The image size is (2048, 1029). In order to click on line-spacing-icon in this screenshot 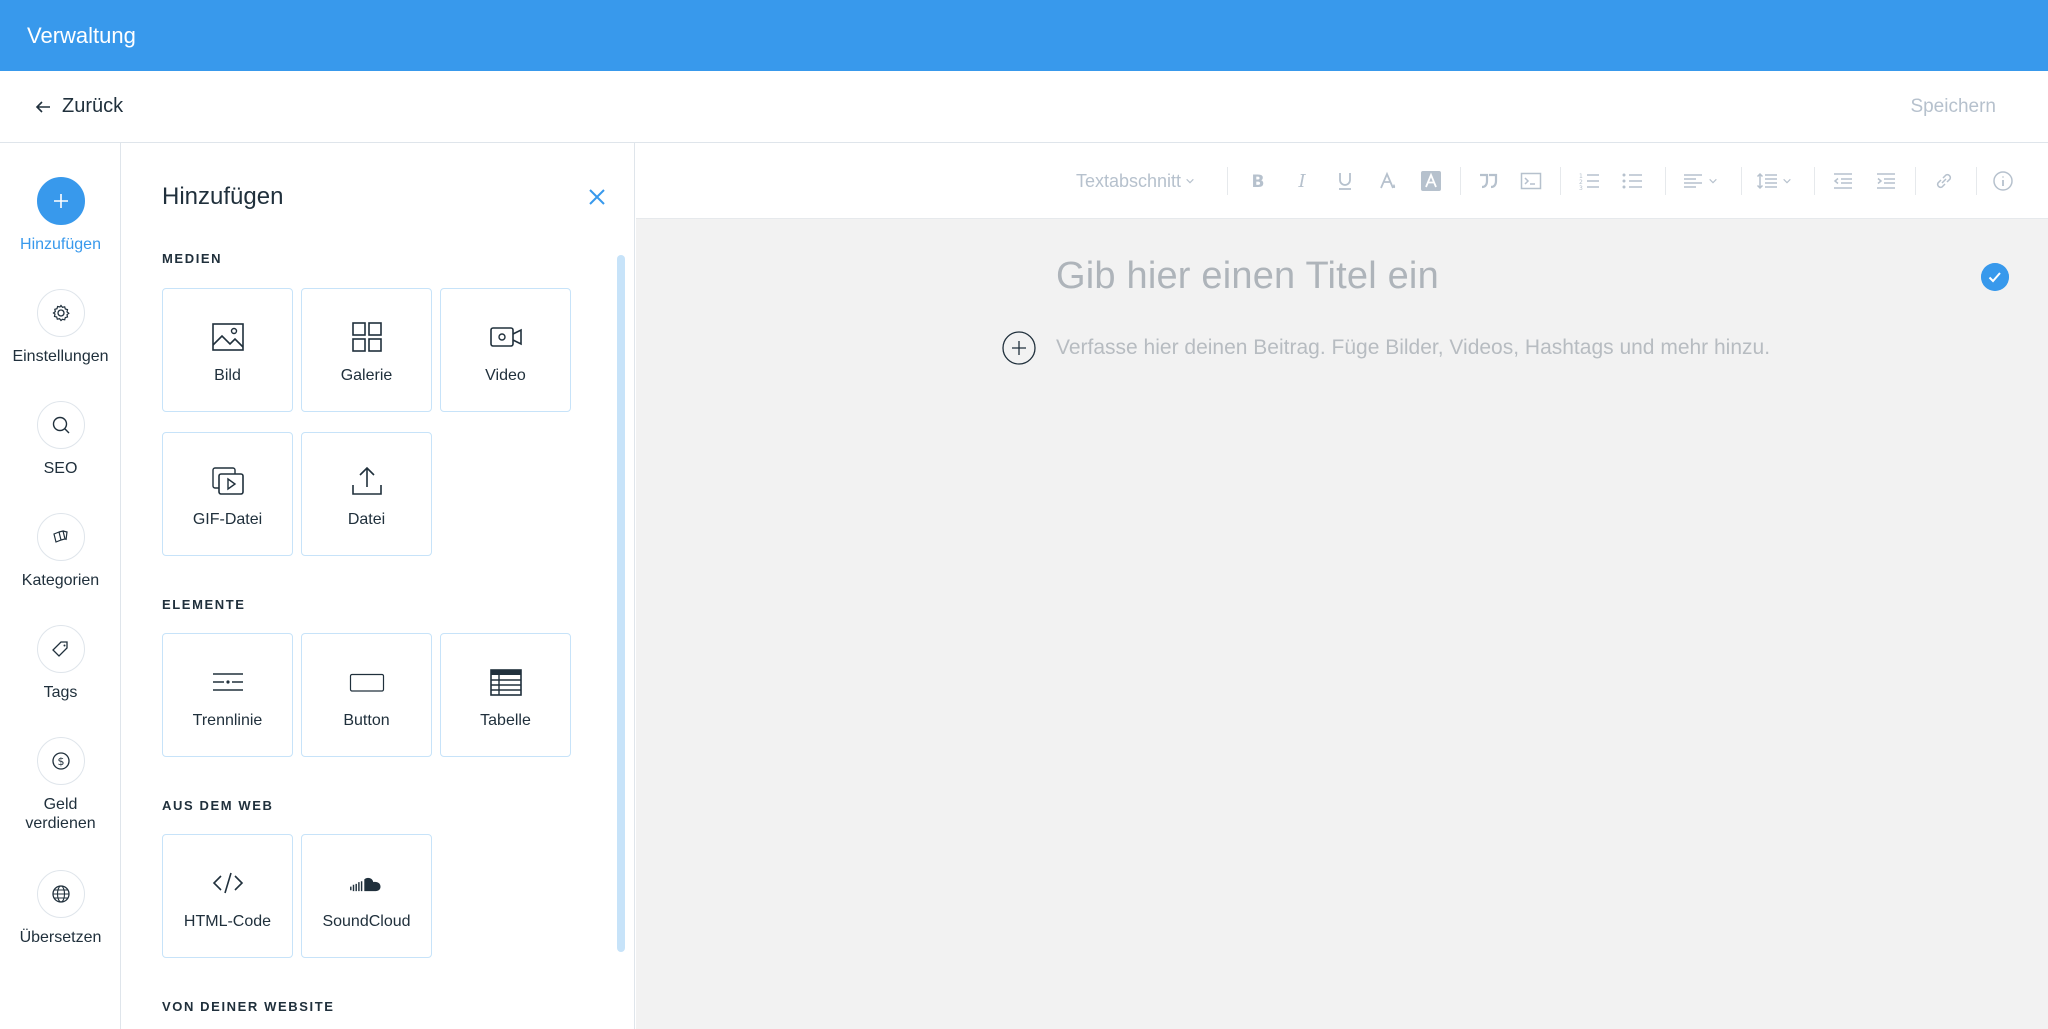, I will do `click(1766, 181)`.